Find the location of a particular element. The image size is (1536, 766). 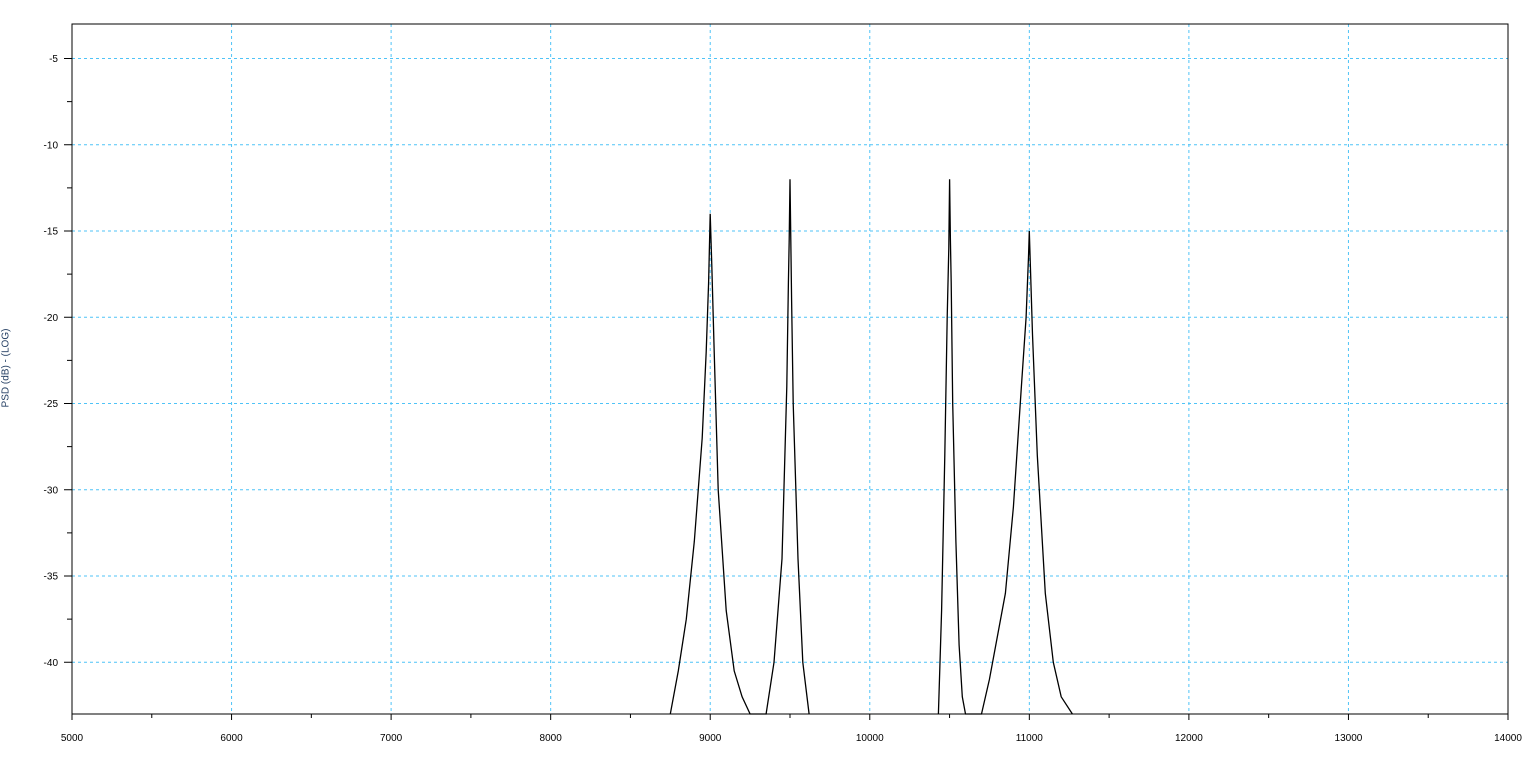

y-tick-label: -35 is located at coordinates (51, 577).